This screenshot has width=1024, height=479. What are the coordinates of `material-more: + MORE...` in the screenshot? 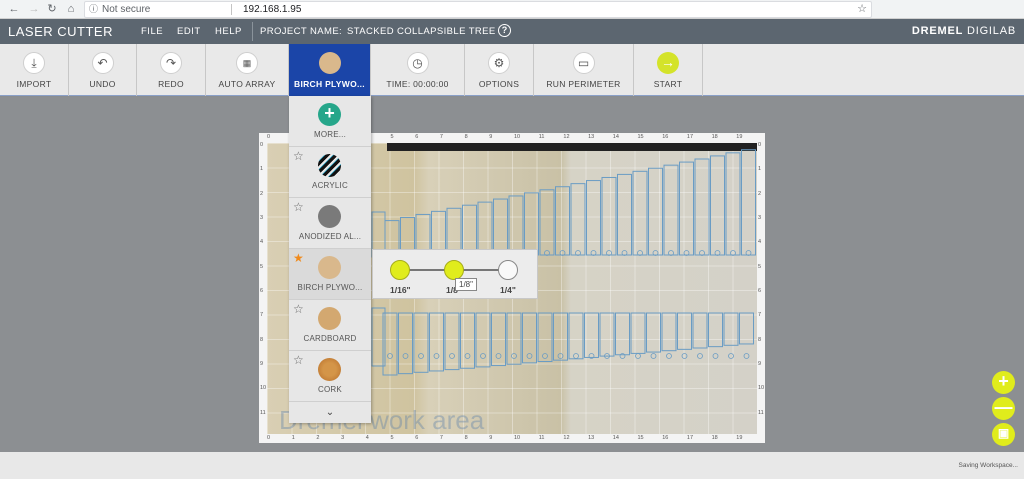 It's located at (330, 121).